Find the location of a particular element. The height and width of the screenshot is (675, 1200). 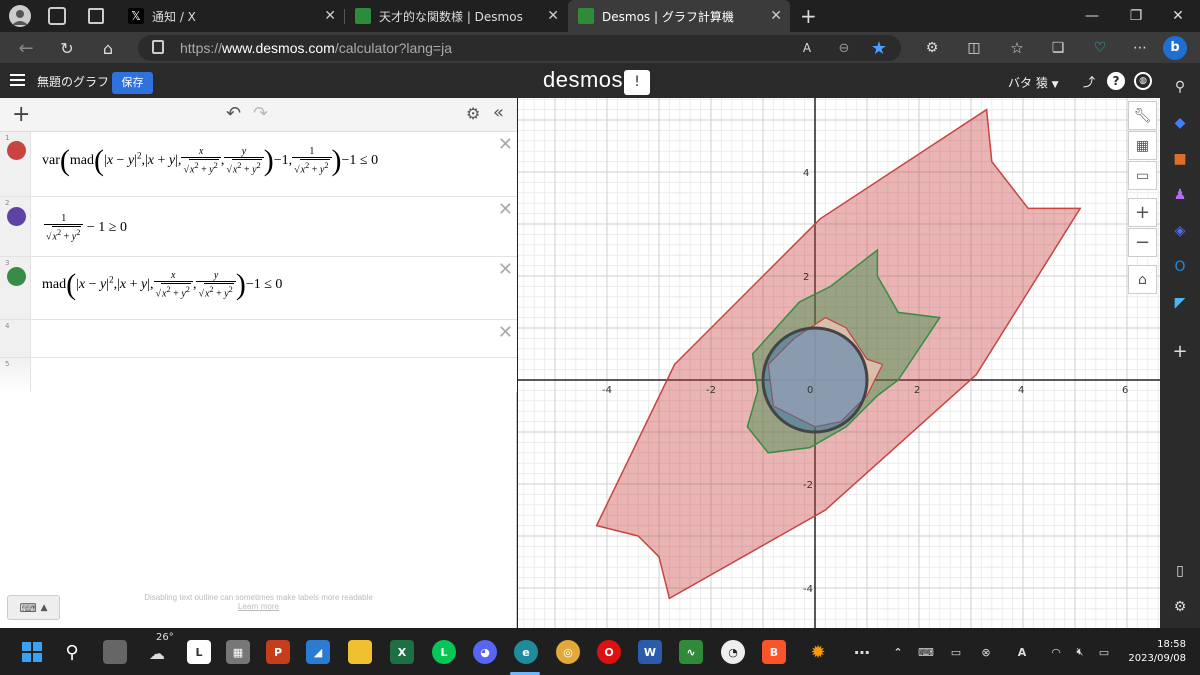

weather-widget: 26° ☁ is located at coordinates (158, 648).